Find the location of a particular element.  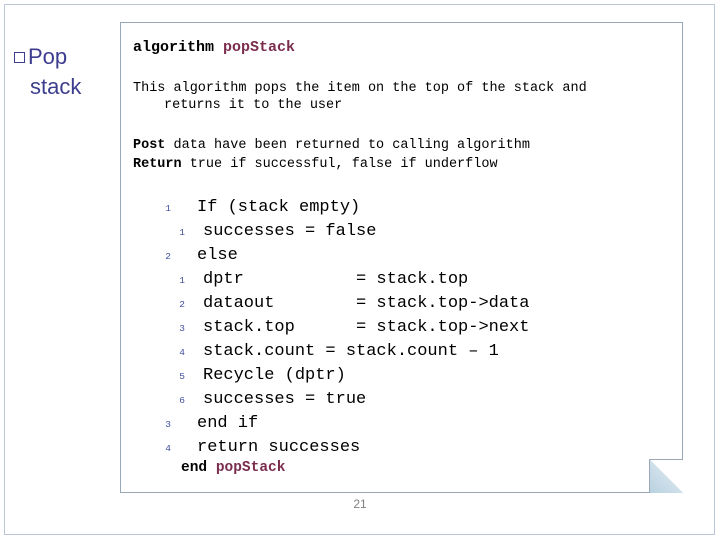

algorithm-end-name: popStack is located at coordinates (250, 468).